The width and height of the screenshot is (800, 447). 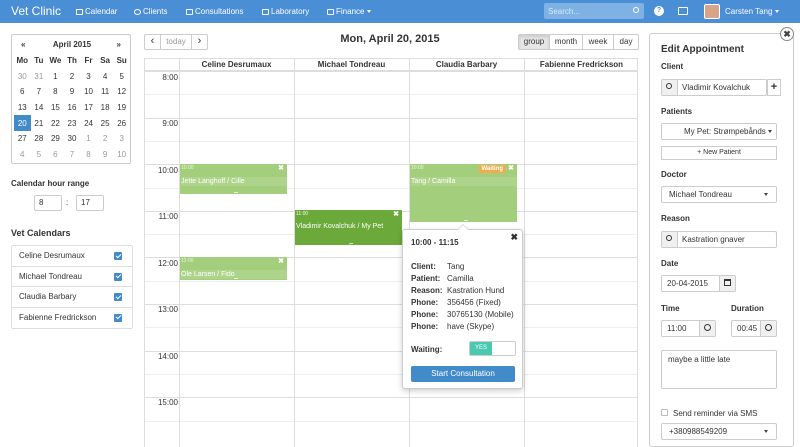 I want to click on vet-calendar-item: Claudia Barbary, so click(x=72, y=297).